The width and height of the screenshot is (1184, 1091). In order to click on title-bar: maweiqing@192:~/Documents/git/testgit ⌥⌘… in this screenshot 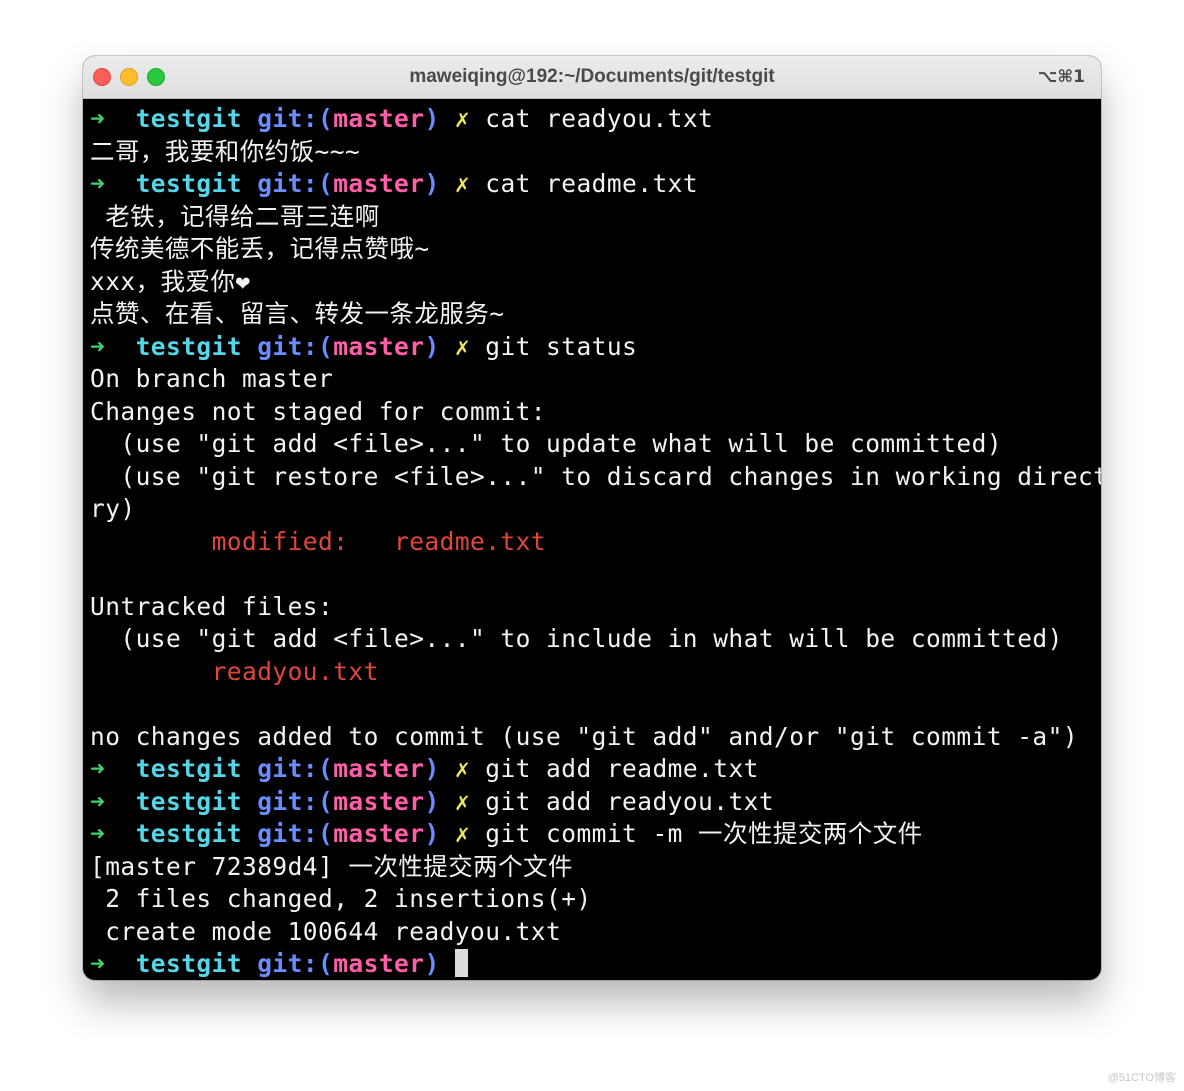, I will do `click(592, 77)`.